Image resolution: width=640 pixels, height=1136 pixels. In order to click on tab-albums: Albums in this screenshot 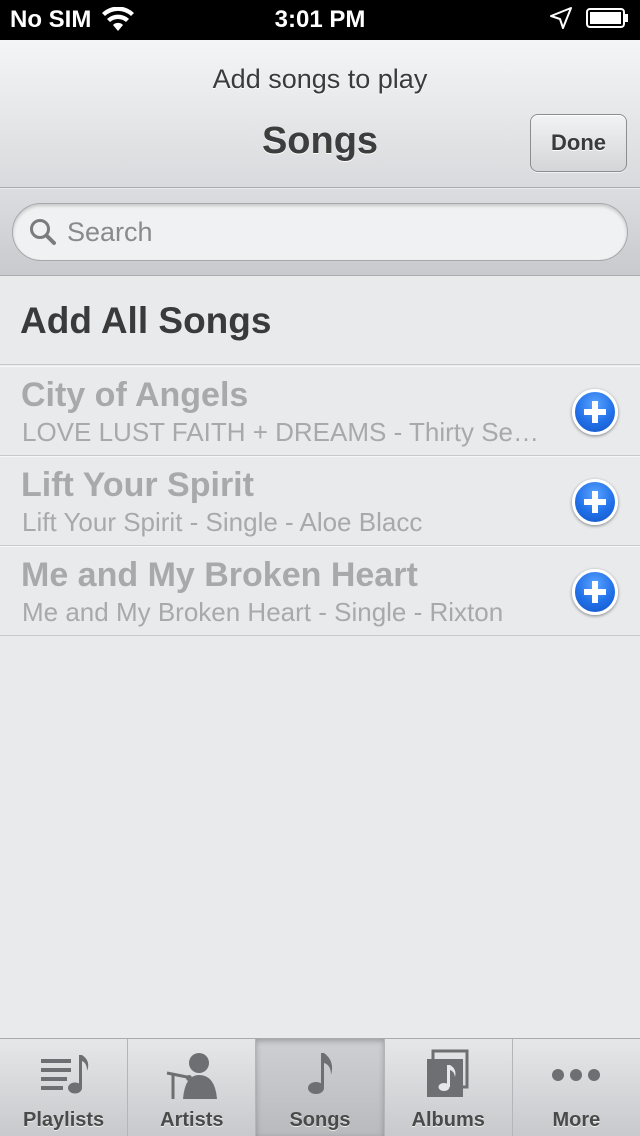, I will do `click(449, 1087)`.